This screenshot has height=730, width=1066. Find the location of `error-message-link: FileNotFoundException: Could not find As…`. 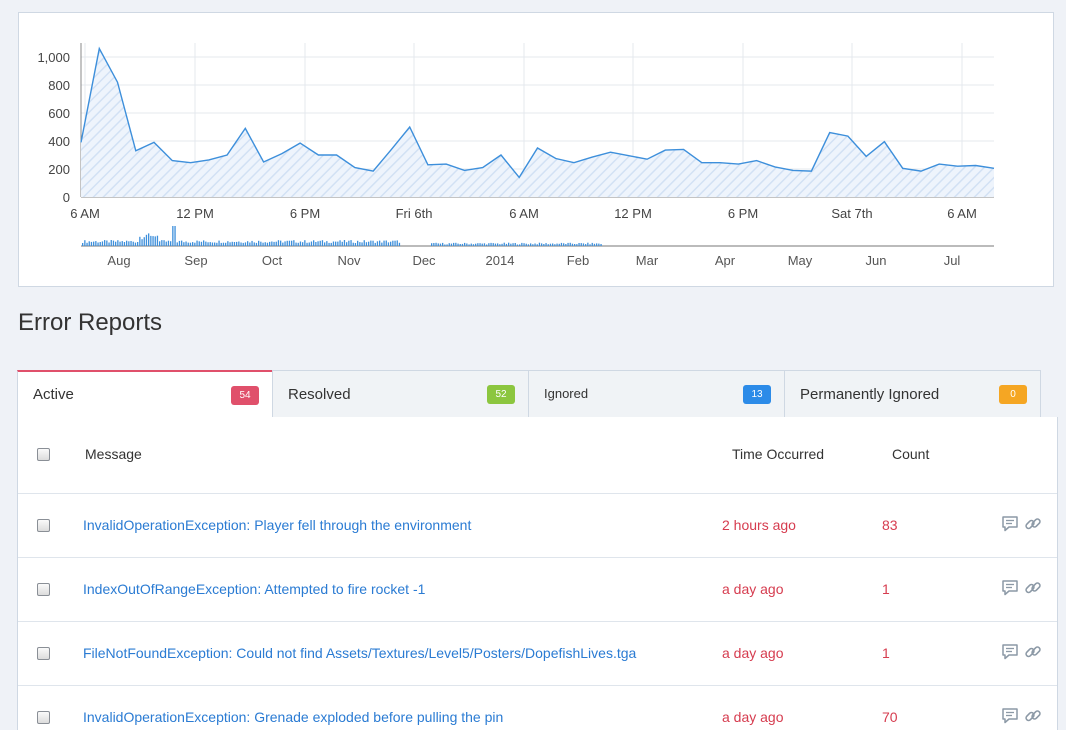

error-message-link: FileNotFoundException: Could not find As… is located at coordinates (359, 653).